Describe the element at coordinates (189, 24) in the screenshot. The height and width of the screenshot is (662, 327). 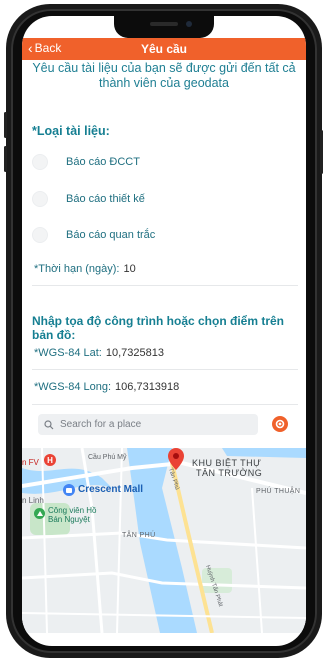
I see `front-camera` at that location.